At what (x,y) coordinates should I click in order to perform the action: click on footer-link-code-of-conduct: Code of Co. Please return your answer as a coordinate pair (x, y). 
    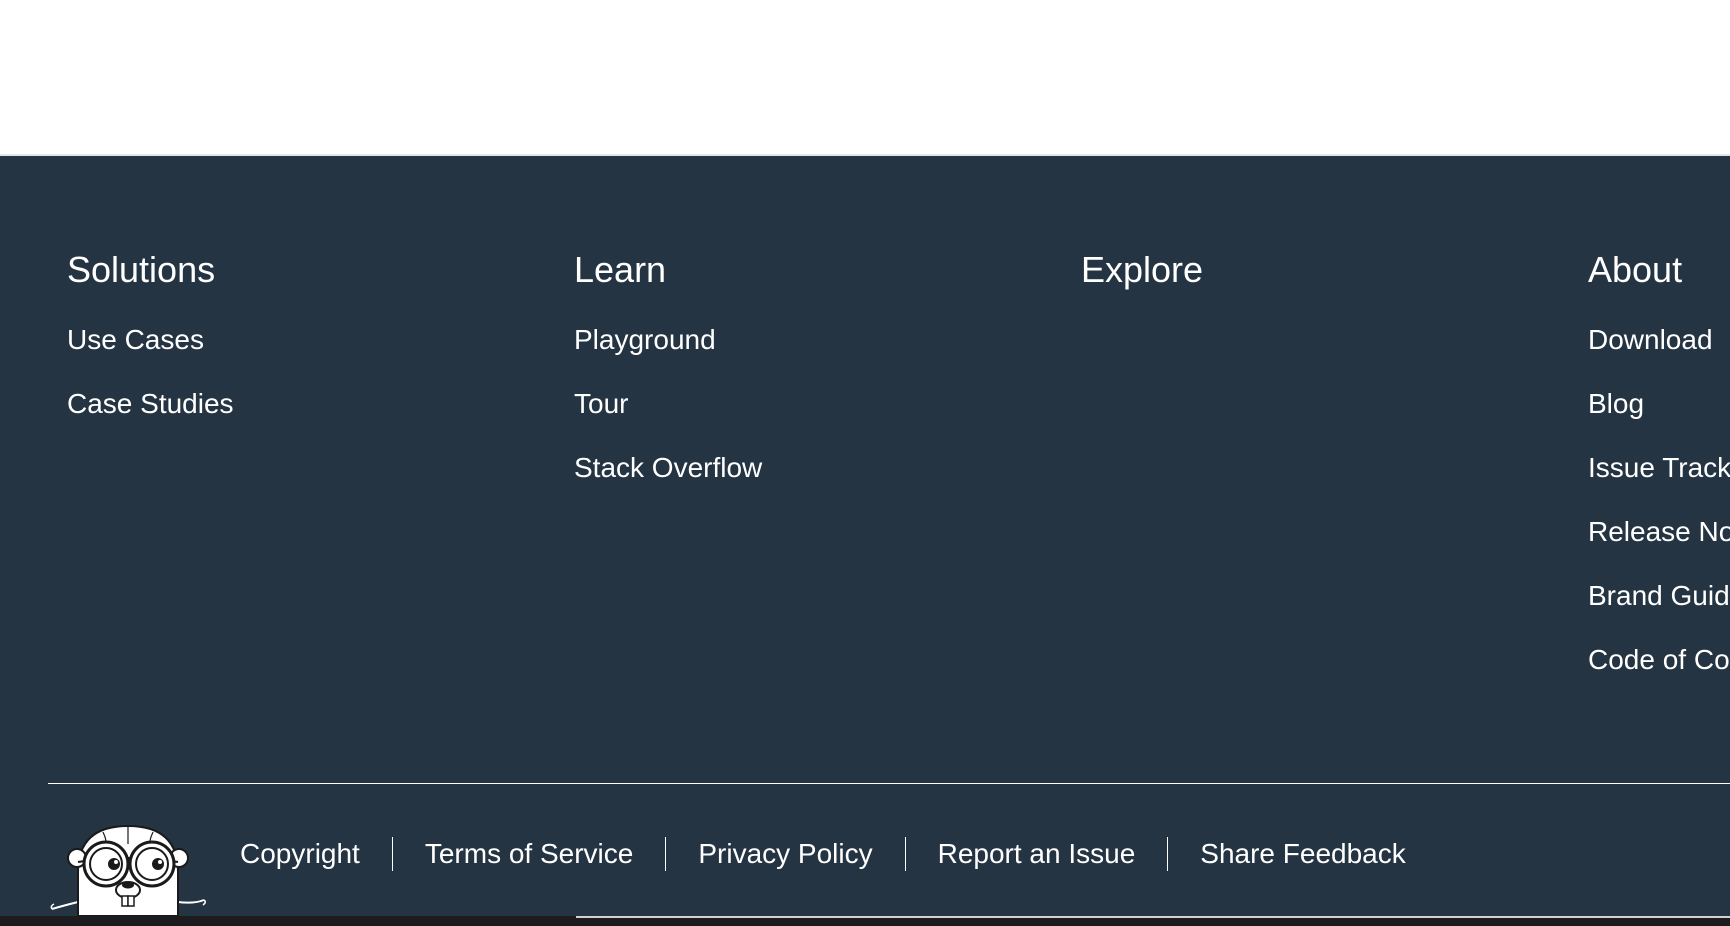
    Looking at the image, I should click on (1659, 660).